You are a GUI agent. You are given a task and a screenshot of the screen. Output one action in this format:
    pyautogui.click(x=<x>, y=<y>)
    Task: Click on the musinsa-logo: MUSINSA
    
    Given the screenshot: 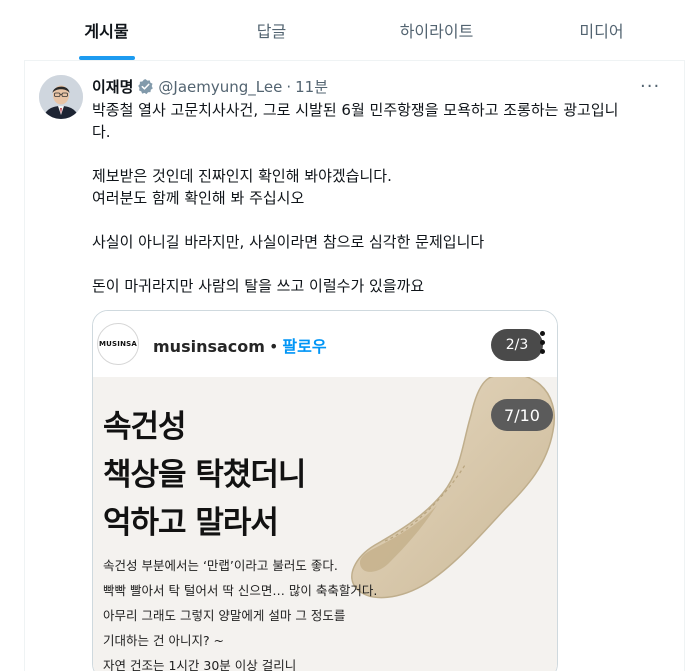 What is the action you would take?
    pyautogui.click(x=118, y=344)
    